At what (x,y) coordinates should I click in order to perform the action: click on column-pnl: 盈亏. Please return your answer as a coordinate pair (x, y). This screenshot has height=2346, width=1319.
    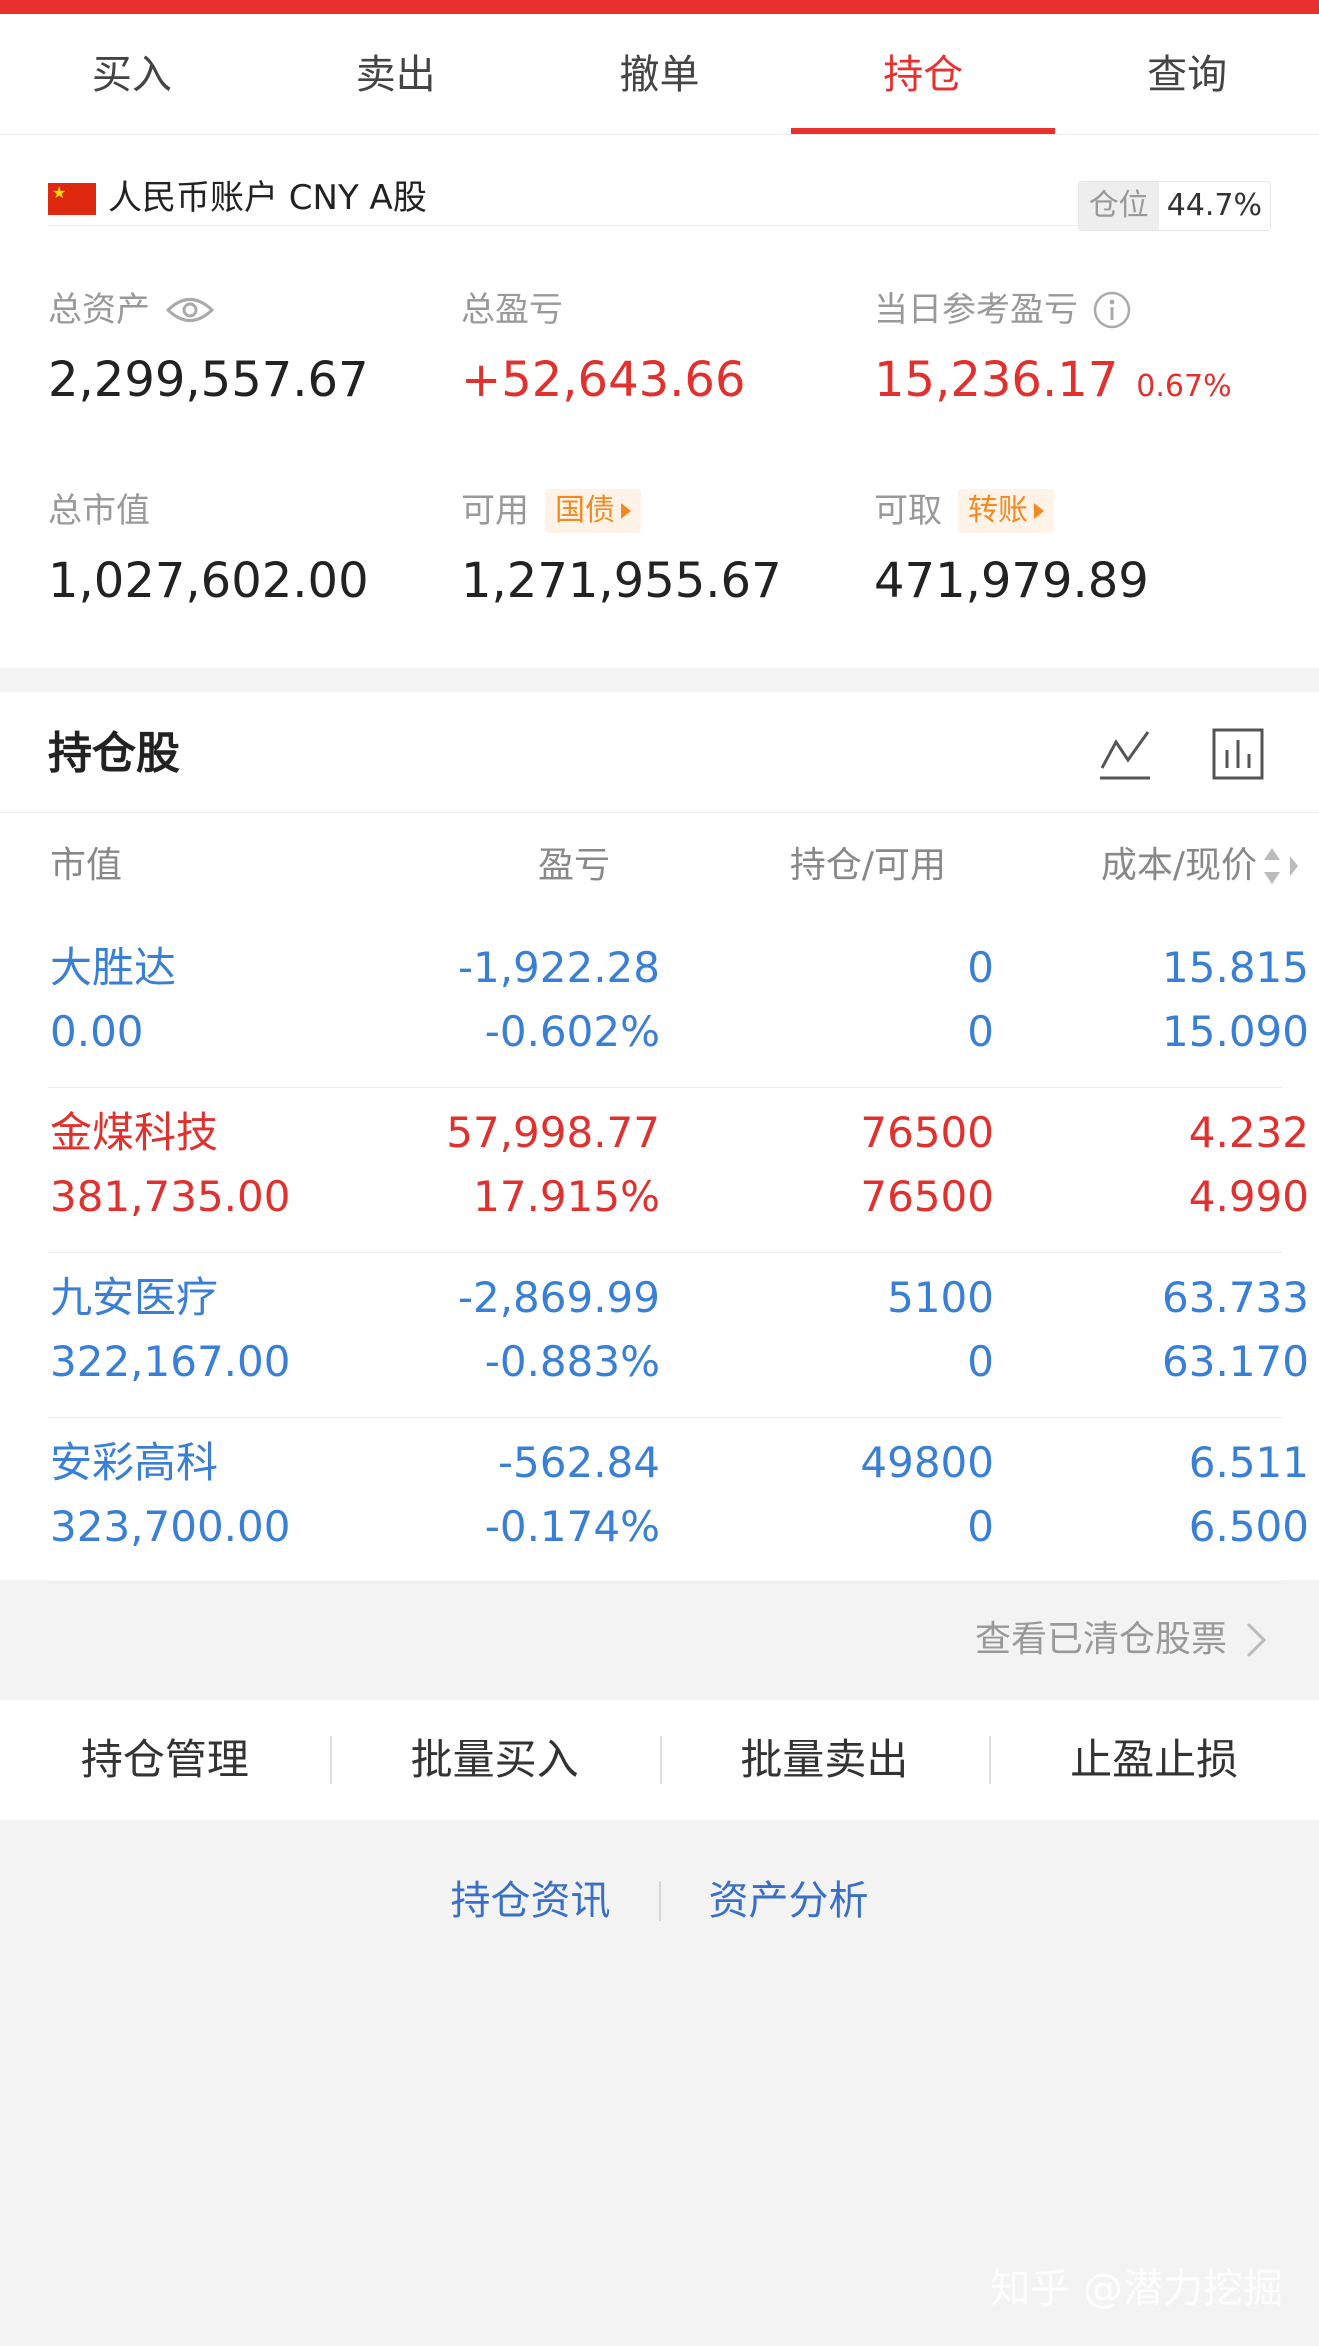
    Looking at the image, I should click on (573, 865).